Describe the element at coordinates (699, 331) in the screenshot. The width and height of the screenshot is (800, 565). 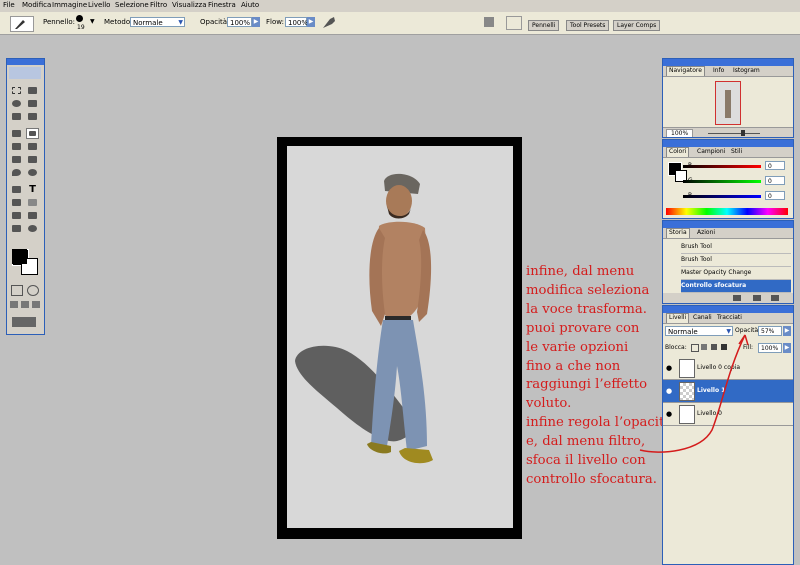
I see `blend-mode-select: Normale ▼` at that location.